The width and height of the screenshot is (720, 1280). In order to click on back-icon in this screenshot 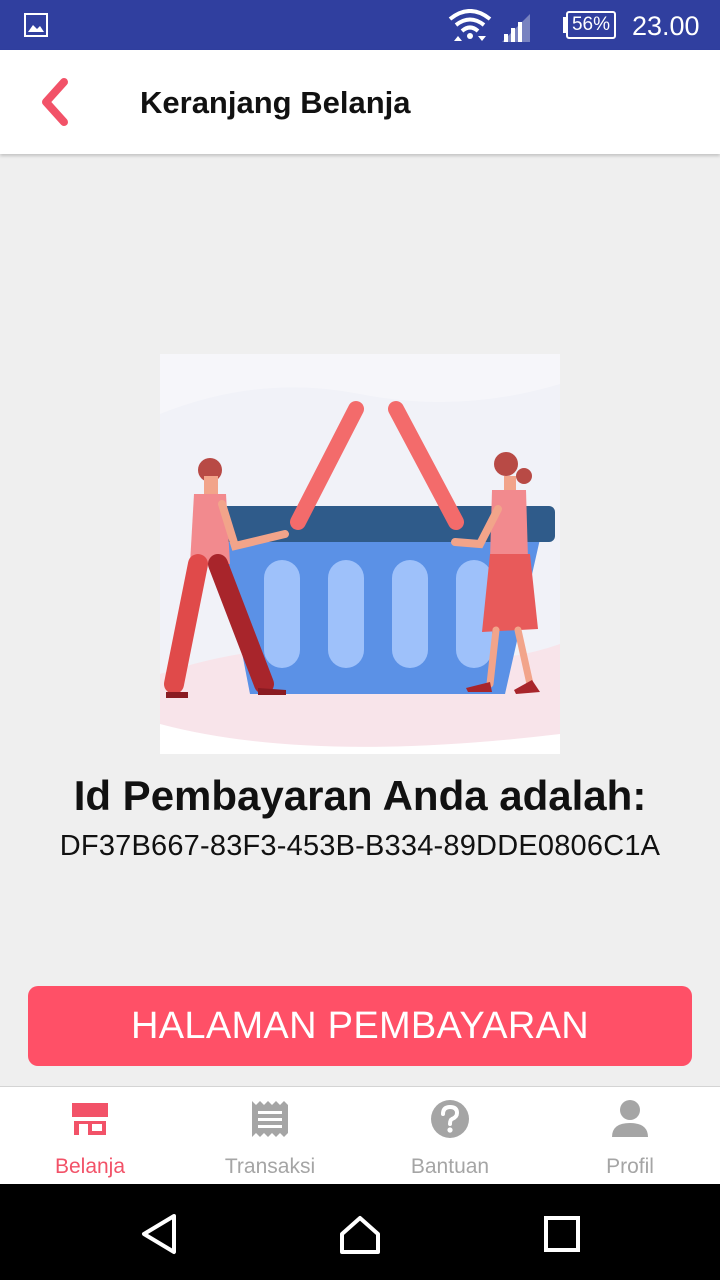, I will do `click(160, 1234)`.